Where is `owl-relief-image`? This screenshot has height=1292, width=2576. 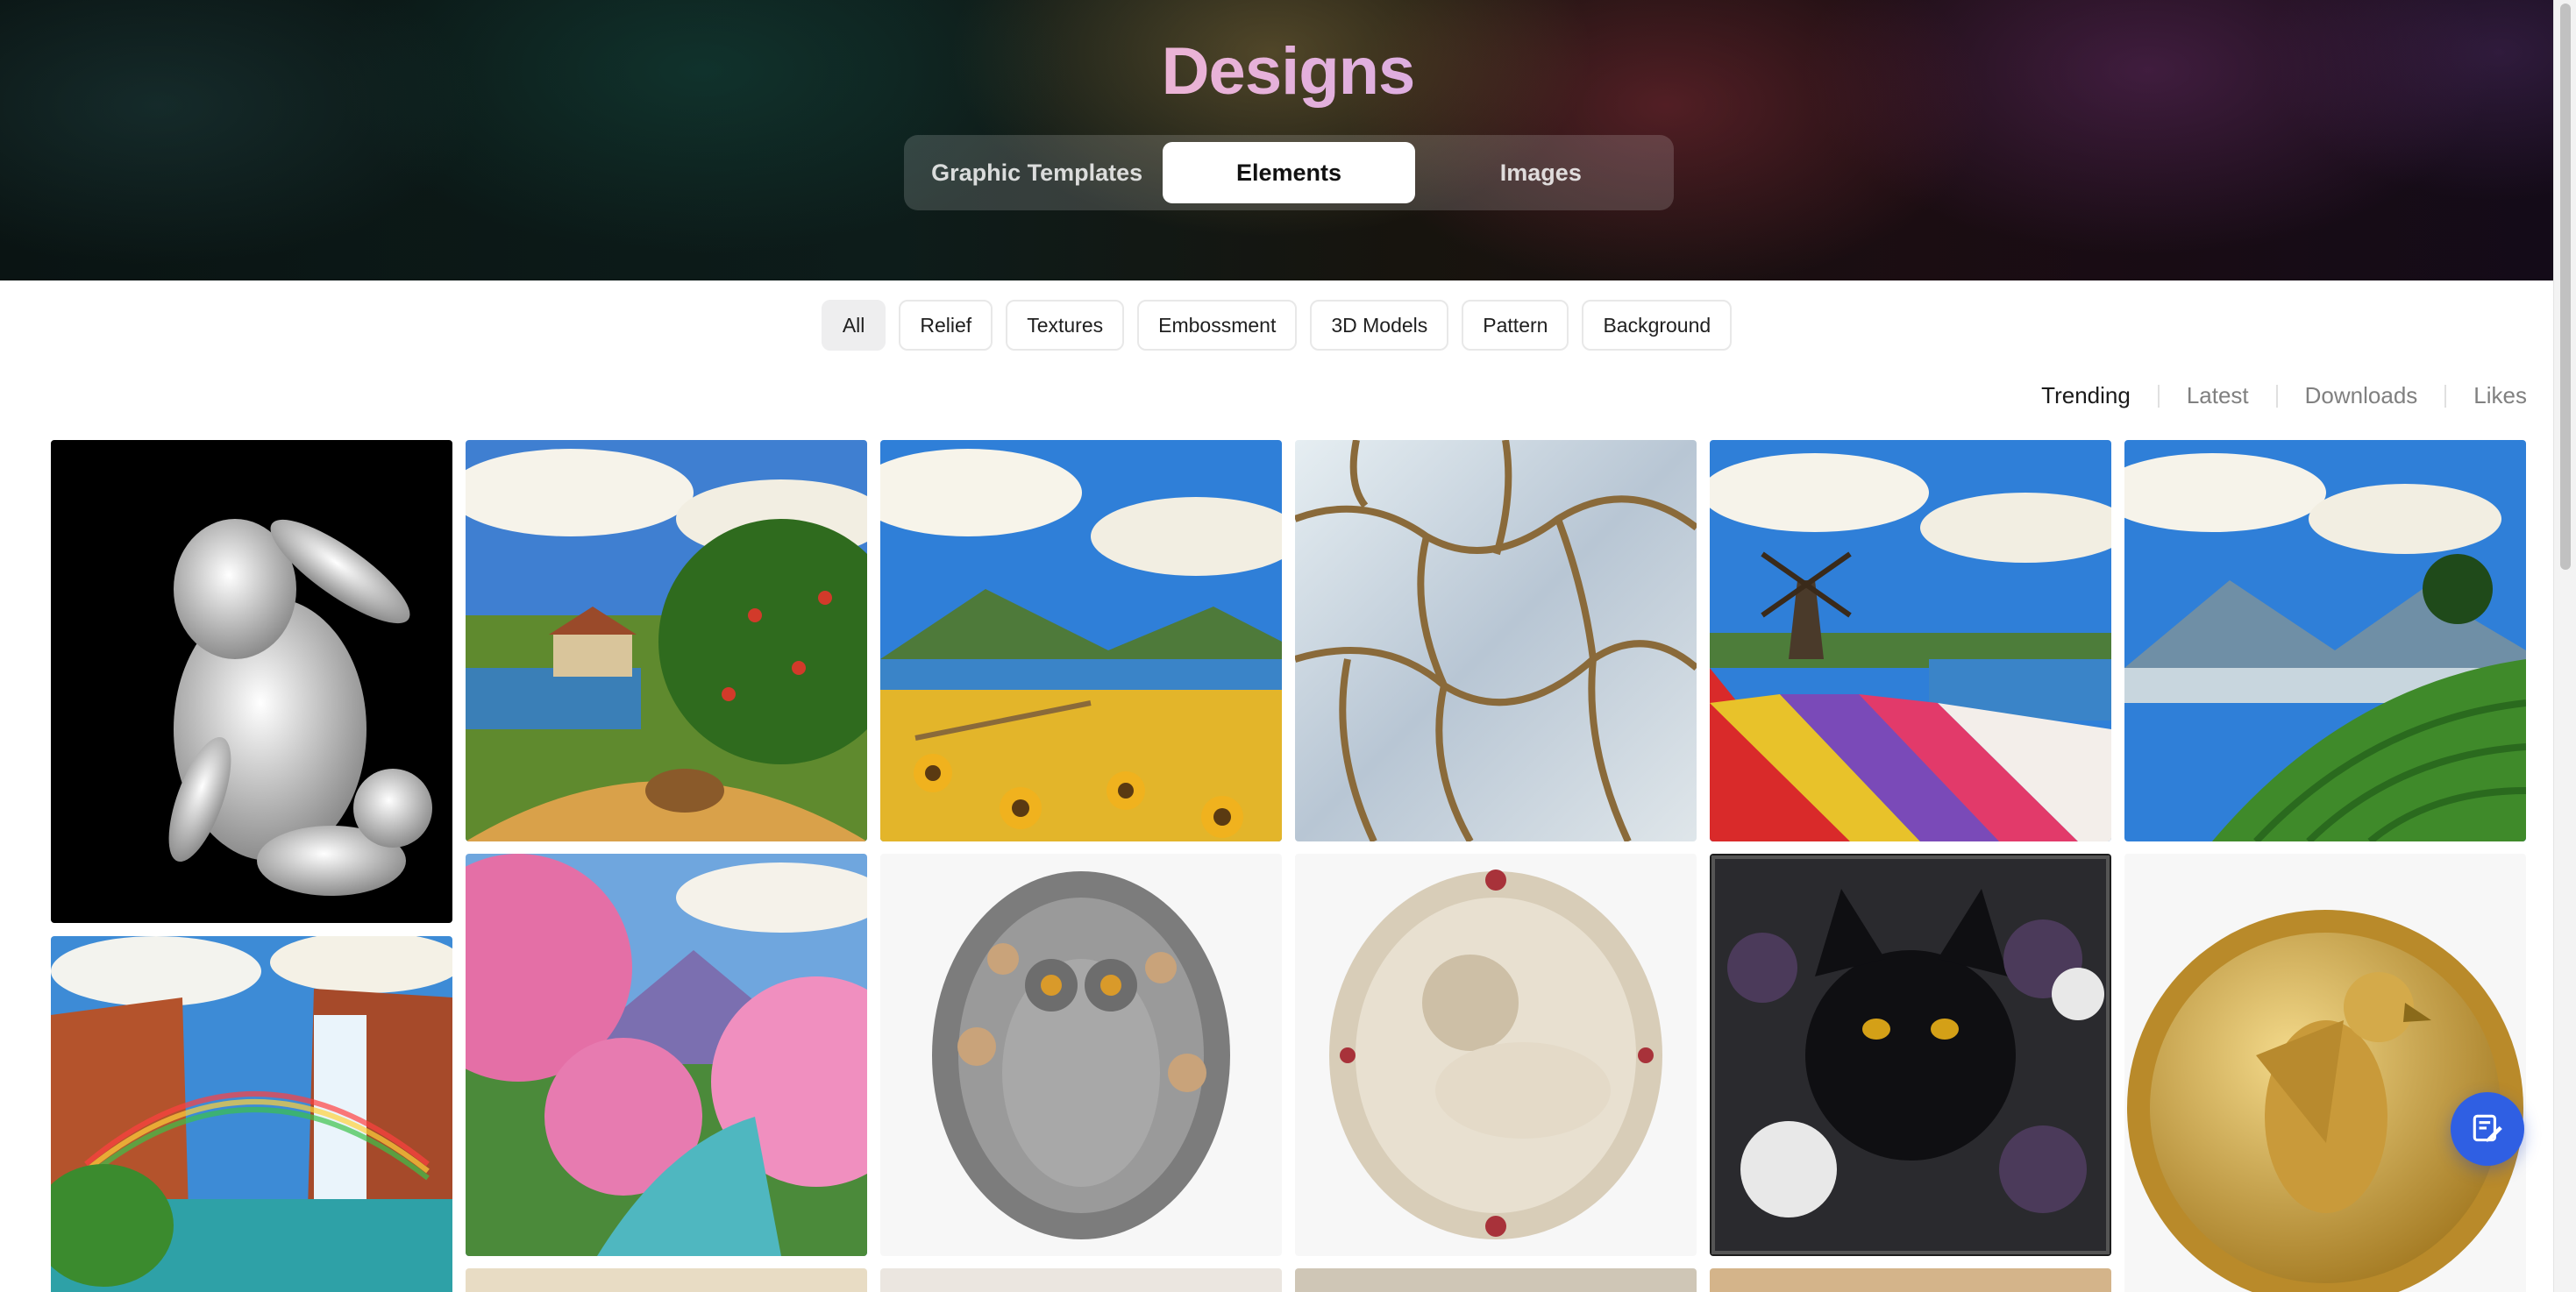
owl-relief-image is located at coordinates (1081, 1055).